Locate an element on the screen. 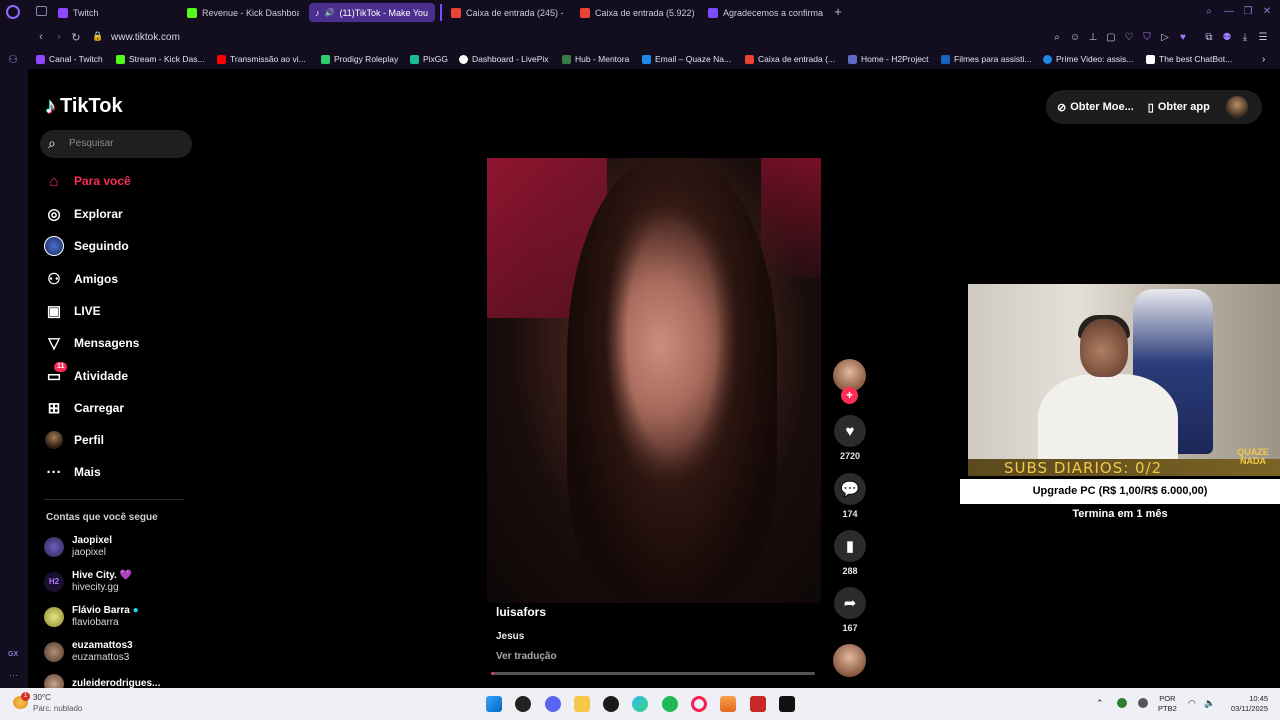 This screenshot has width=1280, height=720. search-tabs-icon: ⌕ is located at coordinates (1209, 12).